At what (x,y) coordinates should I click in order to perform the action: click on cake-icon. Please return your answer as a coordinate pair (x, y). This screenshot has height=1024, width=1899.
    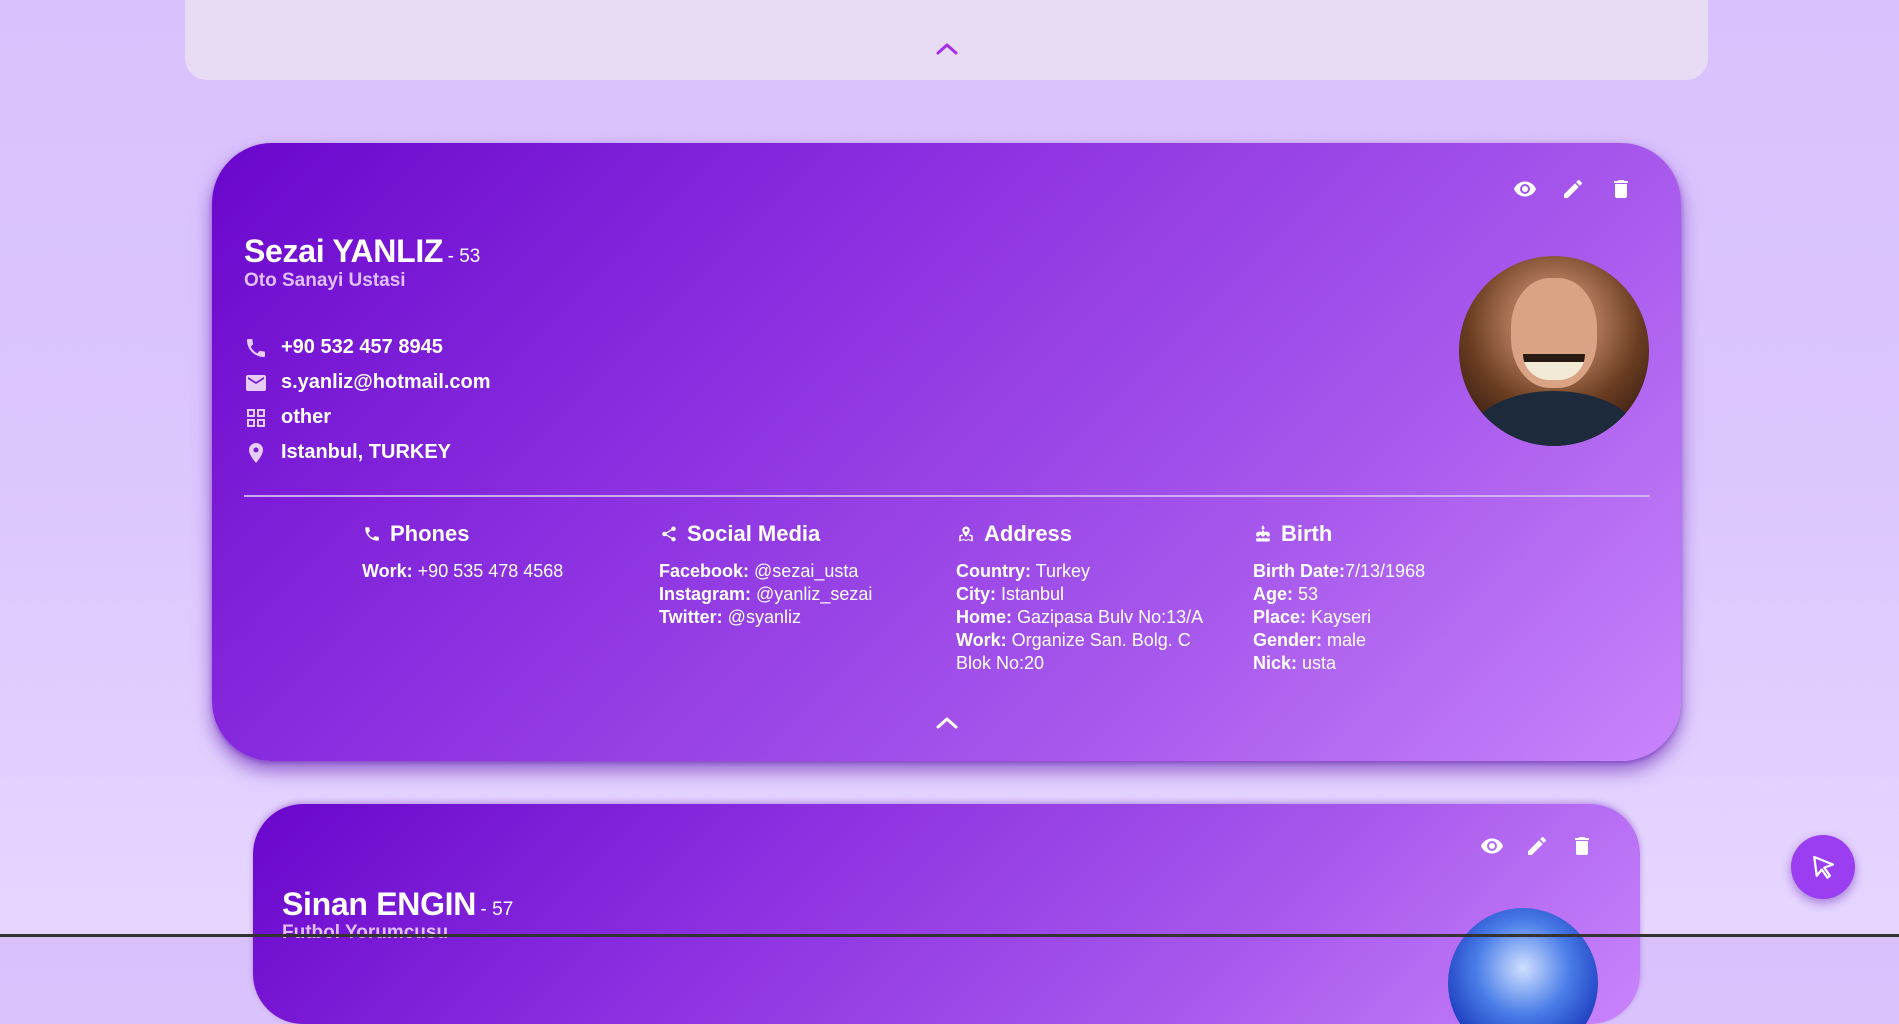
    Looking at the image, I should click on (1263, 534).